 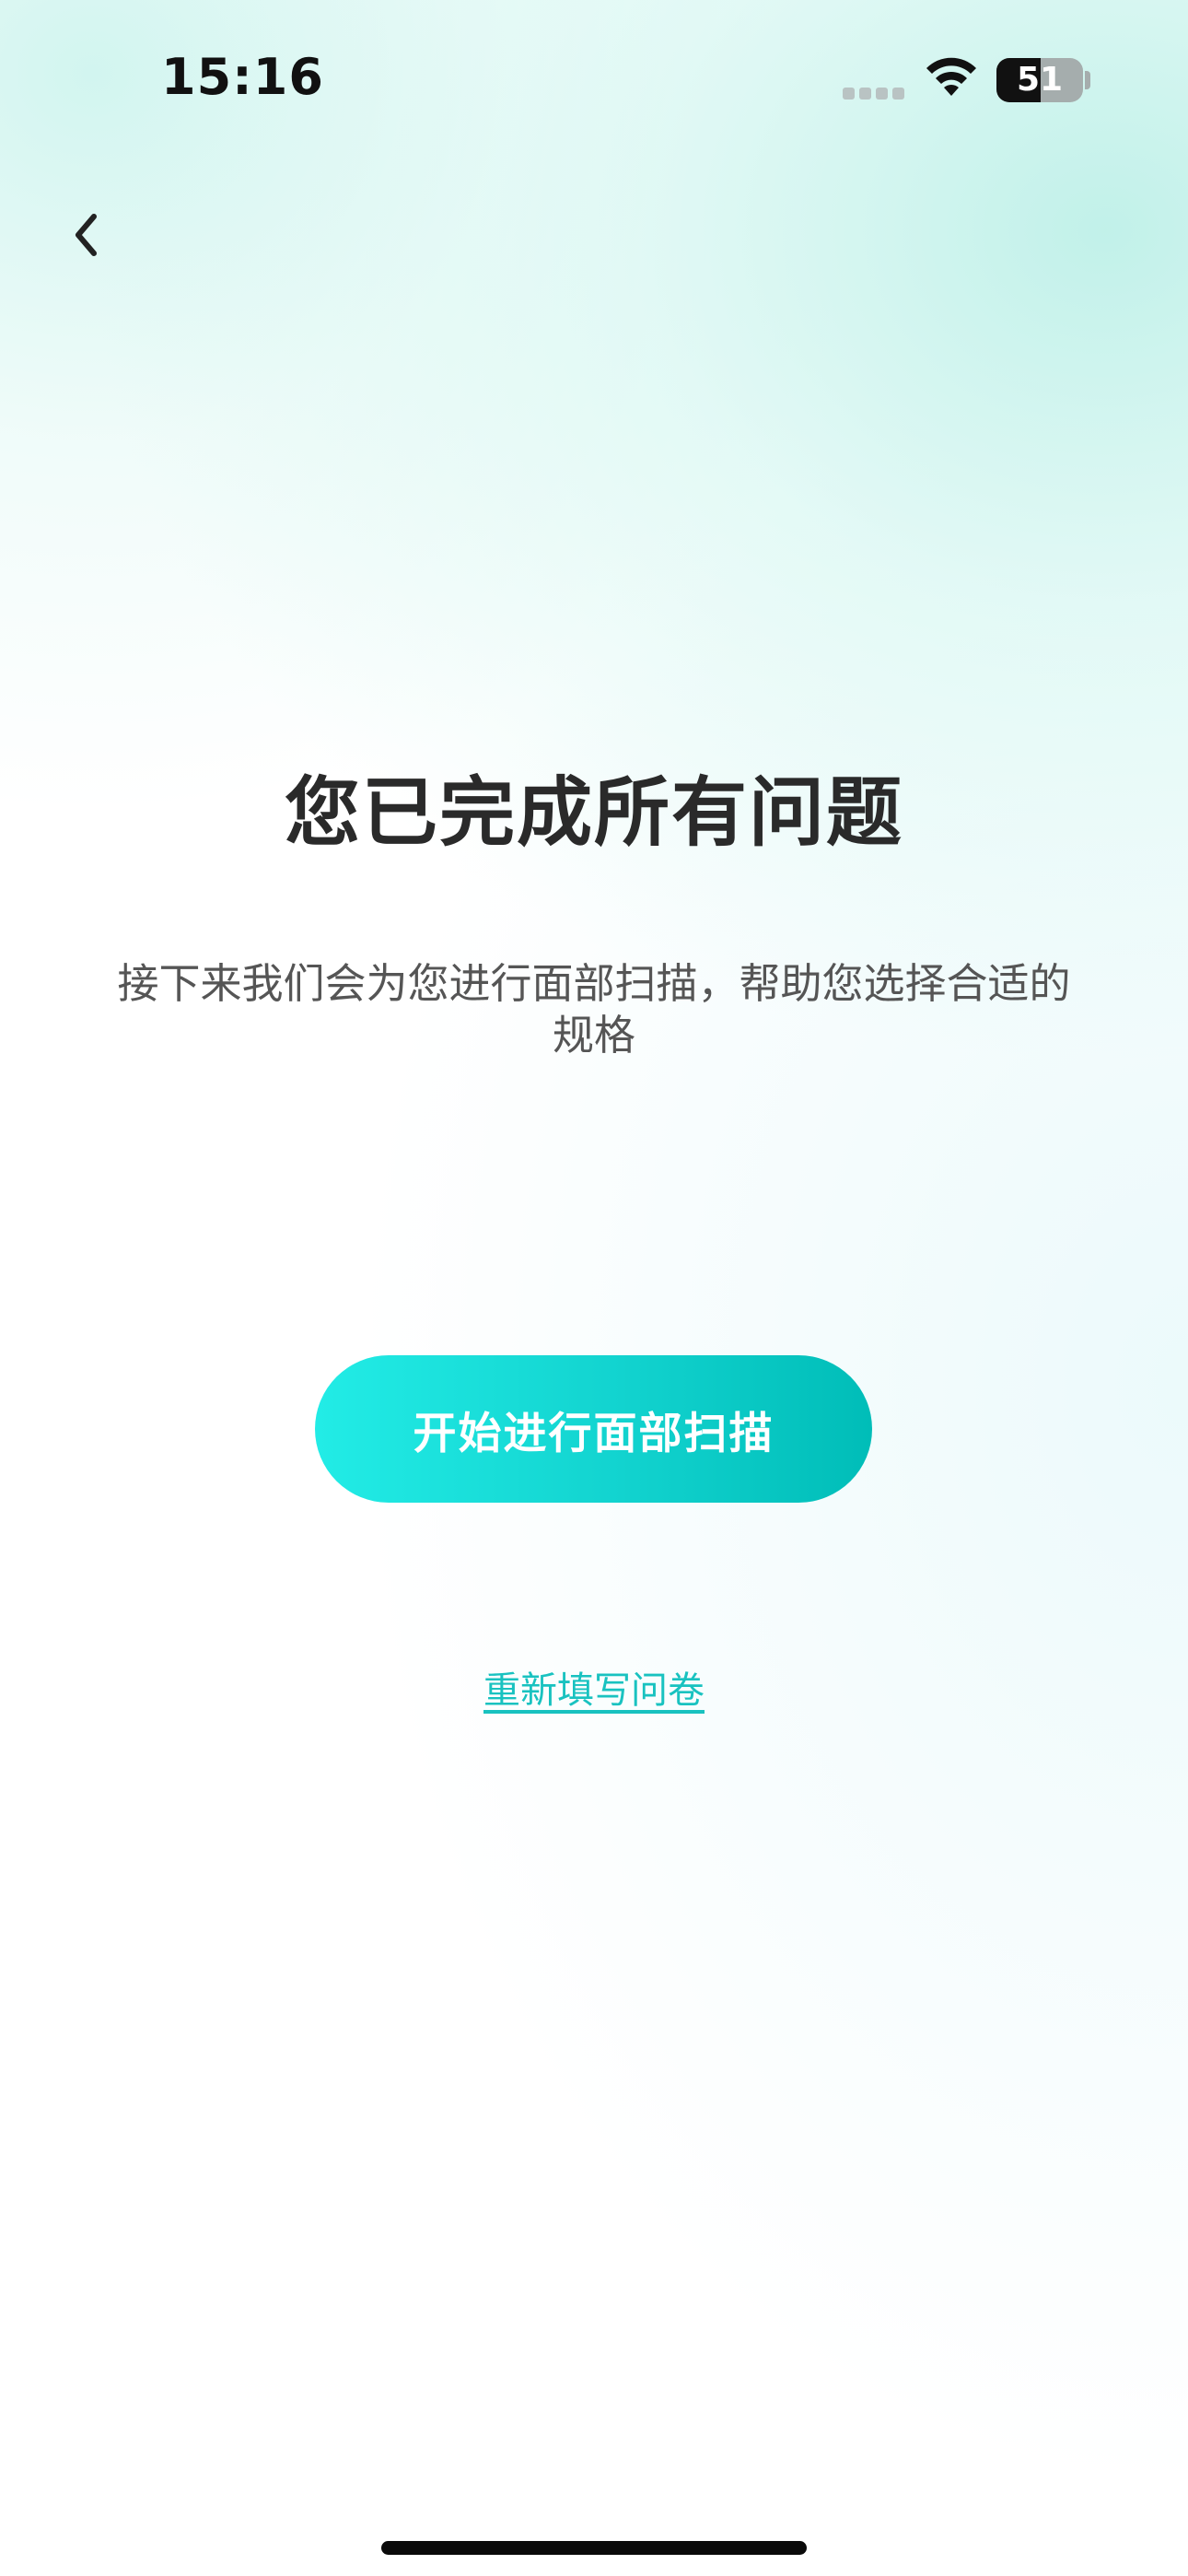 I want to click on battery-level: 51, so click(x=1040, y=80).